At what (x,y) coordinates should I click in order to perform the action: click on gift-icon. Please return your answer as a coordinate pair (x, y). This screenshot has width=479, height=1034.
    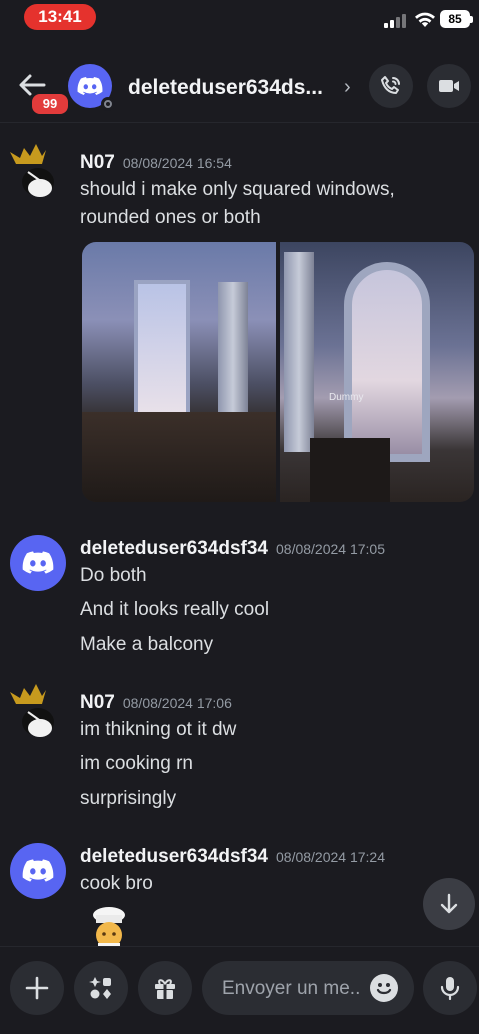
    Looking at the image, I should click on (165, 989).